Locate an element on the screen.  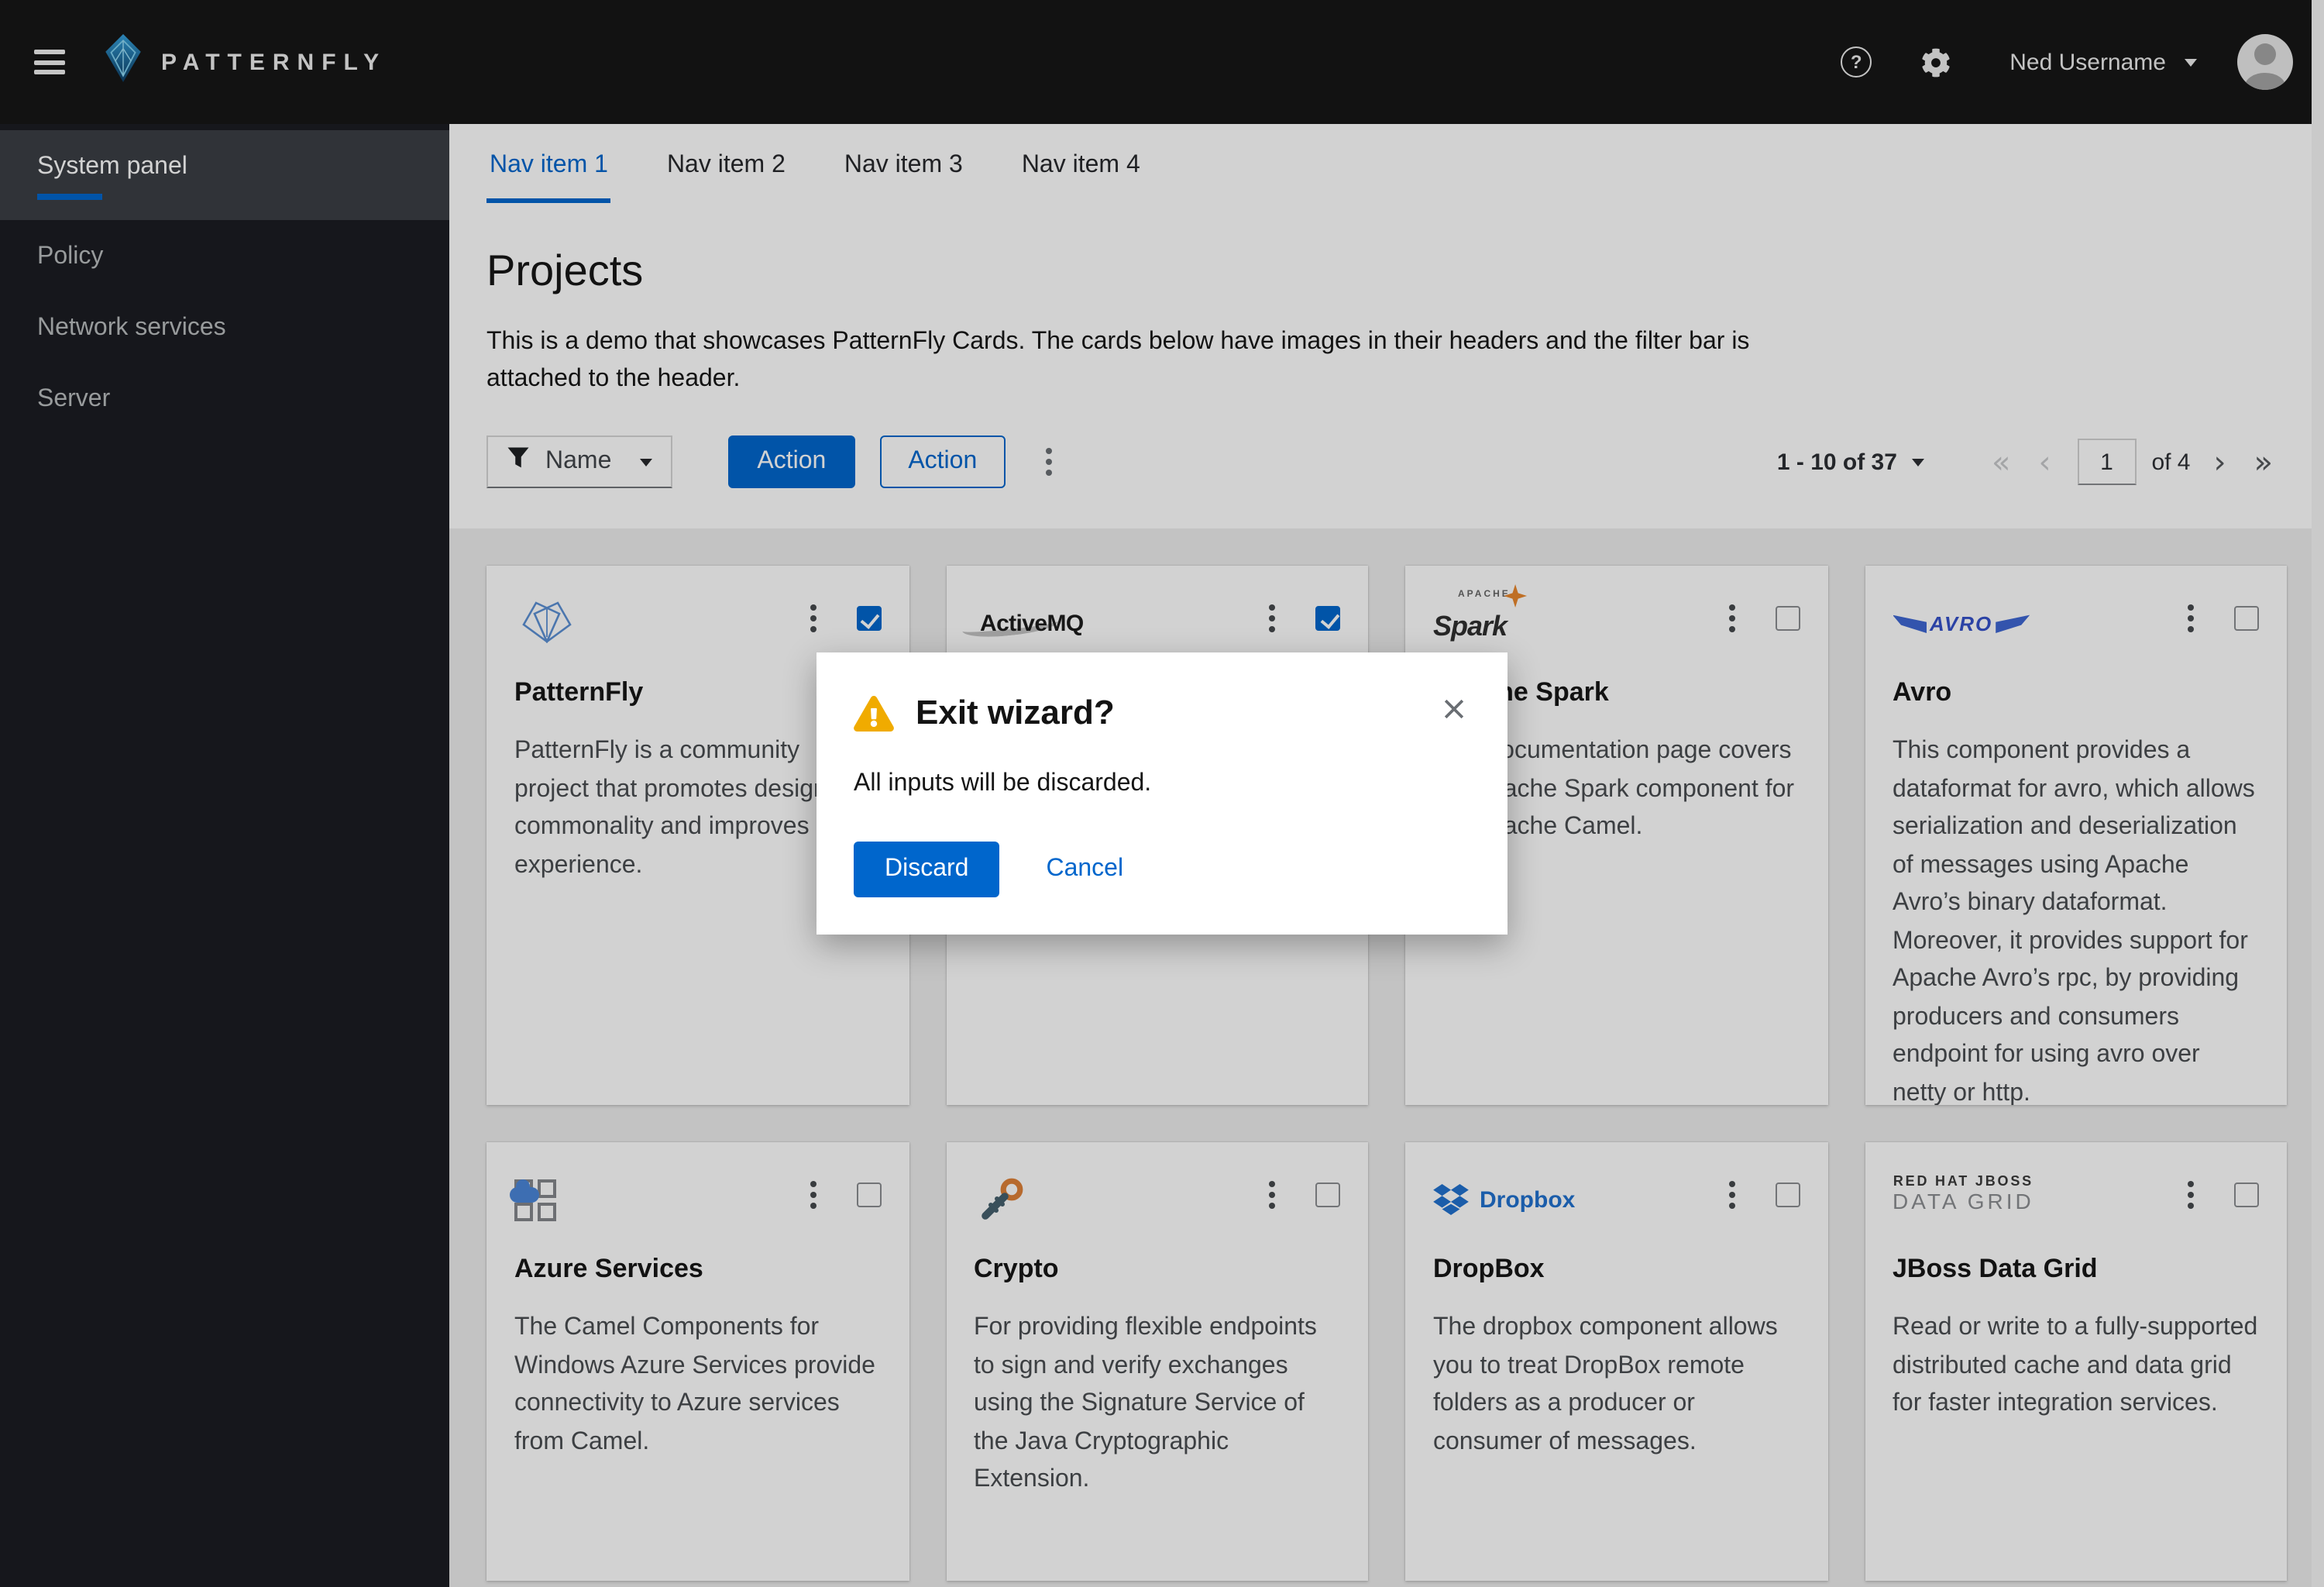
cancel-button: Cancel is located at coordinates (1084, 869).